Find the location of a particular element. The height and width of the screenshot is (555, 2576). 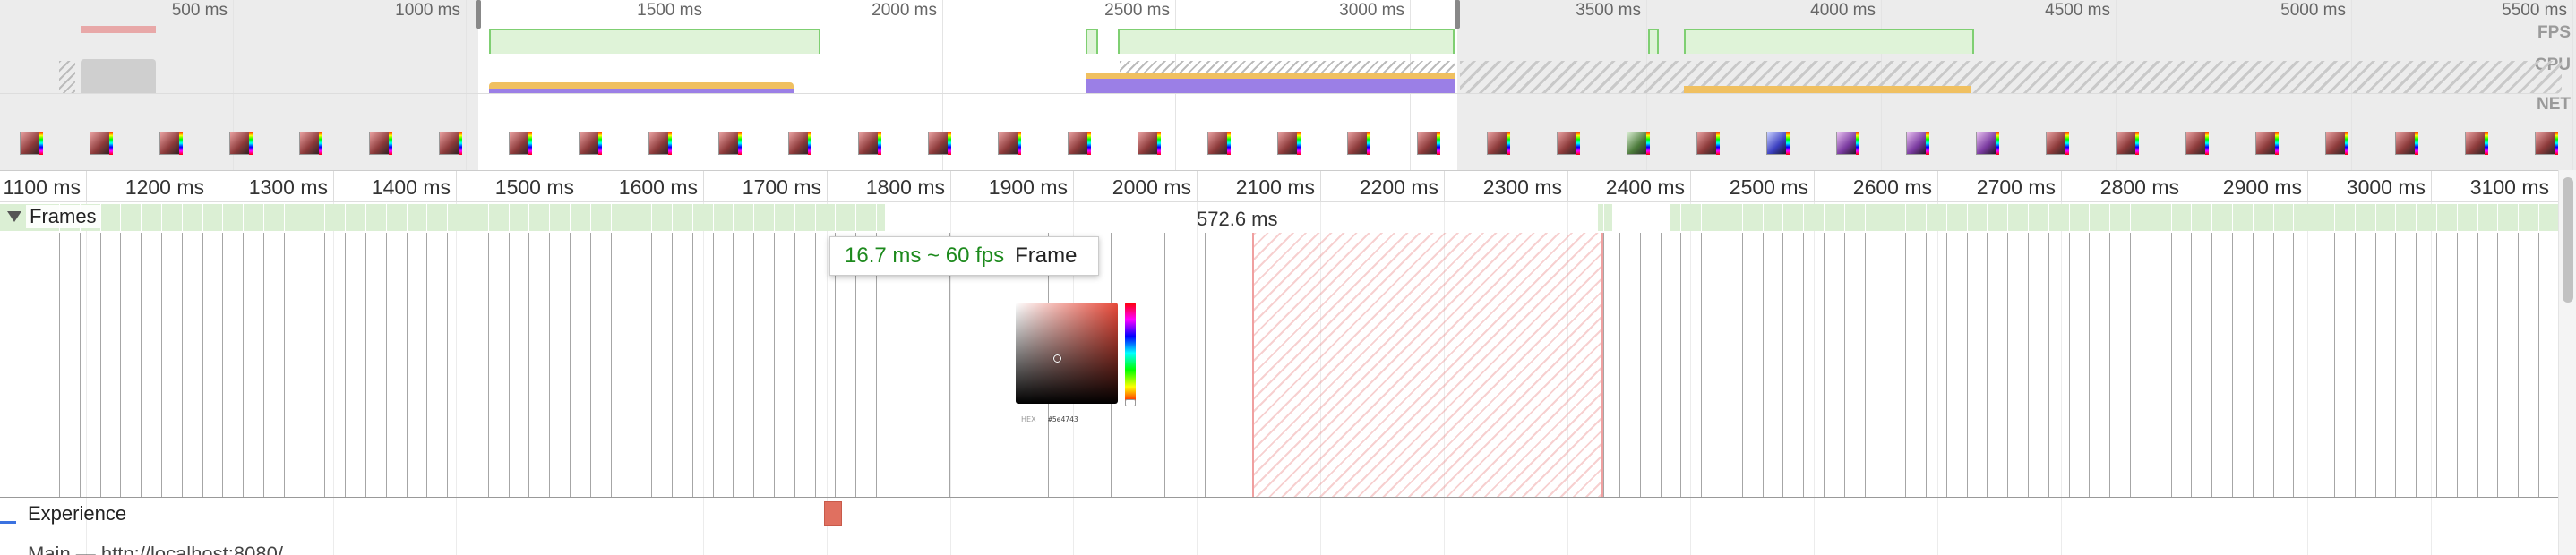

fps-row-label: FPS is located at coordinates (2554, 32).